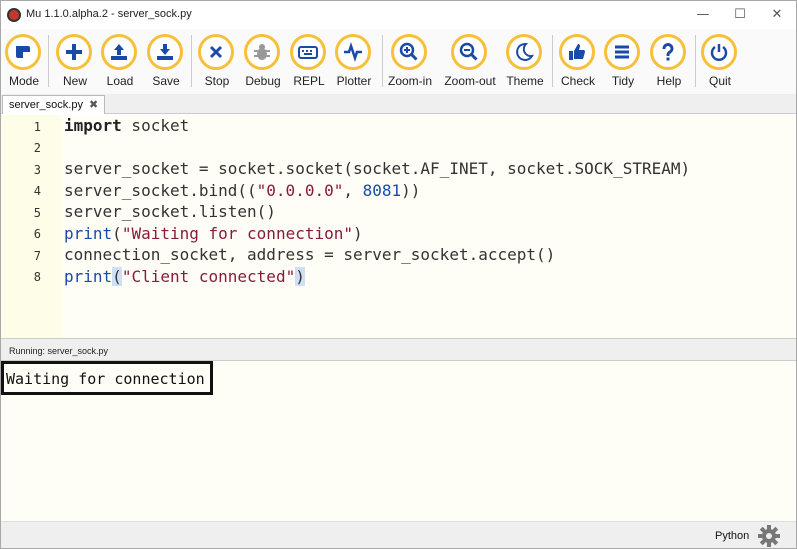 This screenshot has height=549, width=797. What do you see at coordinates (170, 211) in the screenshot?
I see `code-line: server_socket.listen()` at bounding box center [170, 211].